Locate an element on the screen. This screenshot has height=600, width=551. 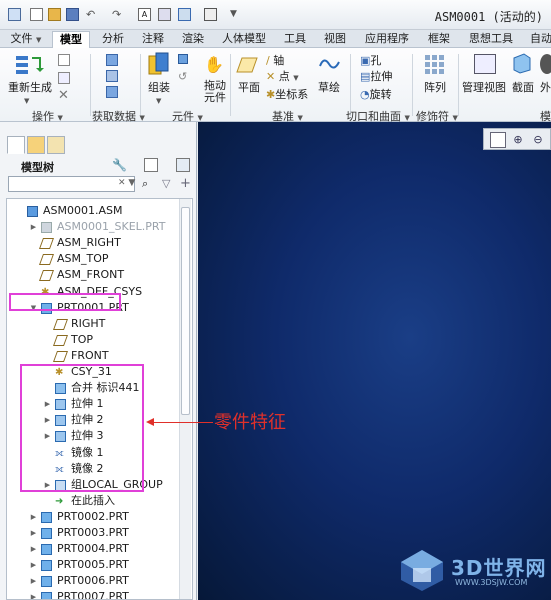
tree-item: ➜ 在此插入 is located at coordinates (93, 501).